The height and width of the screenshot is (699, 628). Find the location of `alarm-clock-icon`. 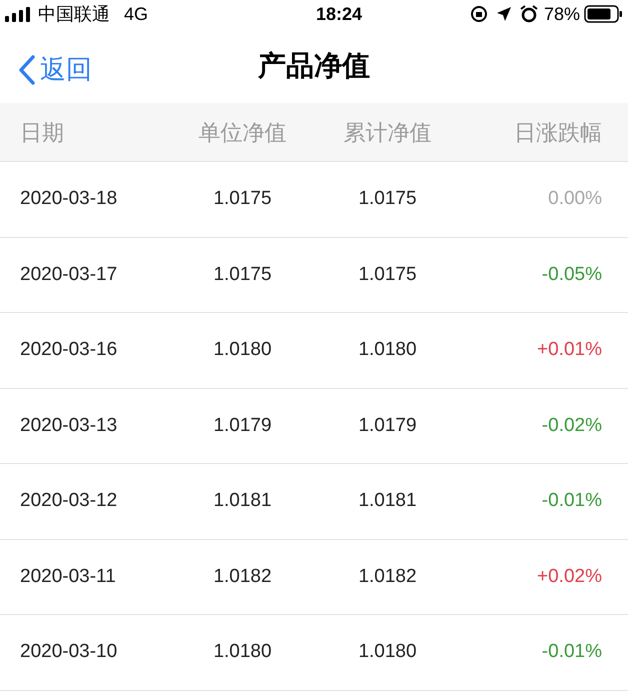

alarm-clock-icon is located at coordinates (529, 14).